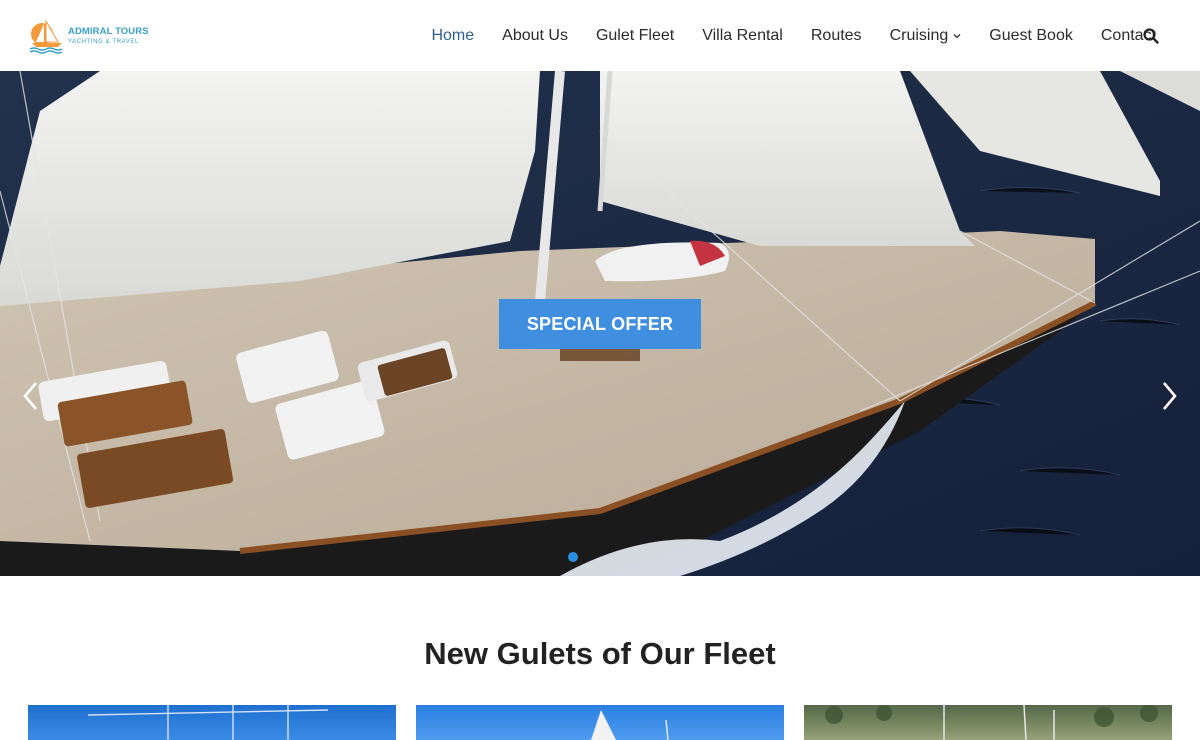 Image resolution: width=1200 pixels, height=740 pixels. Describe the element at coordinates (957, 35) in the screenshot. I see `chevron-down-icon` at that location.